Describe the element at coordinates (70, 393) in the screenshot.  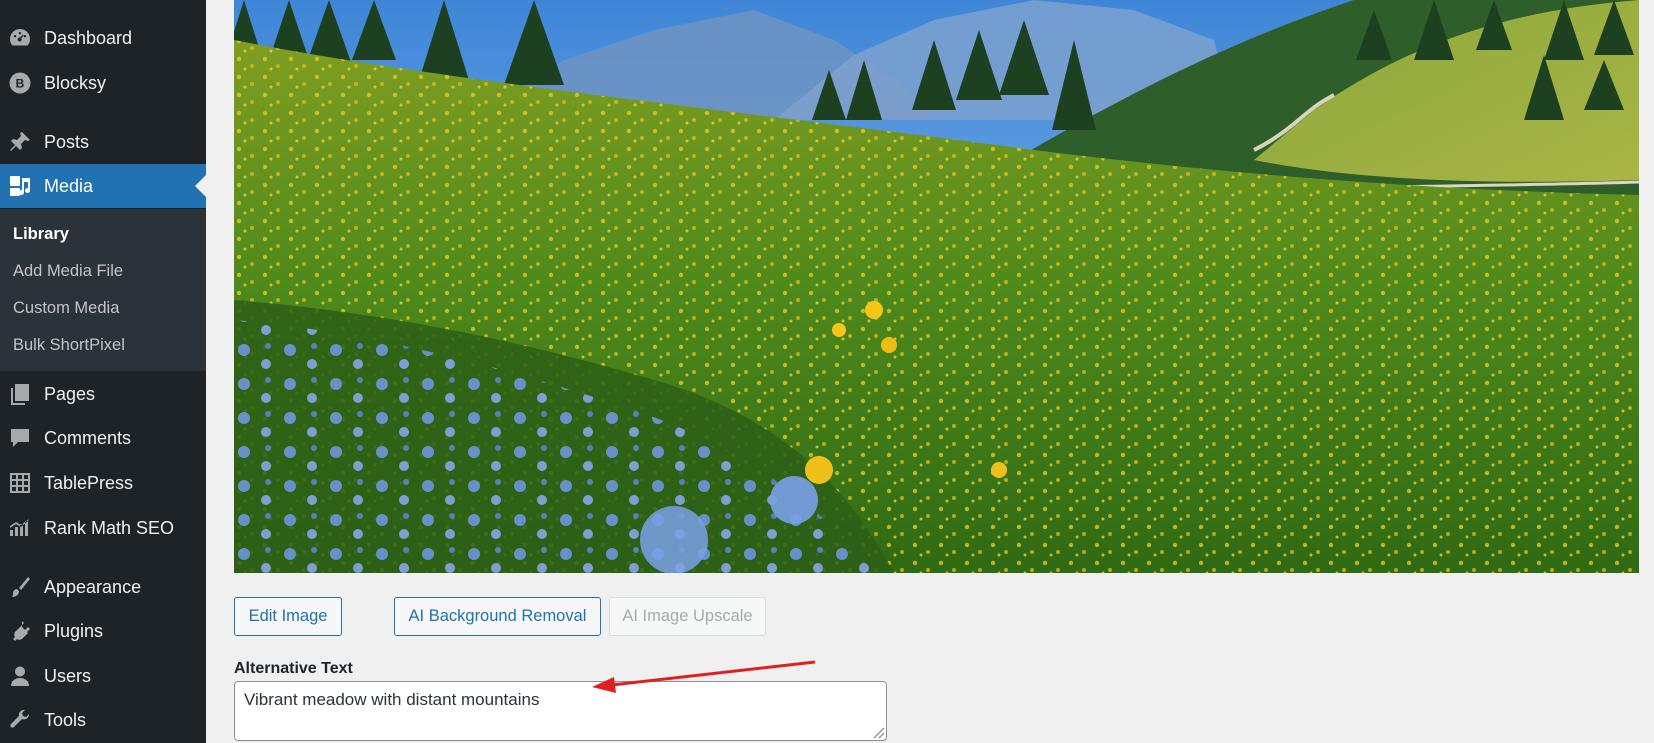
I see `menu-label: Pages` at that location.